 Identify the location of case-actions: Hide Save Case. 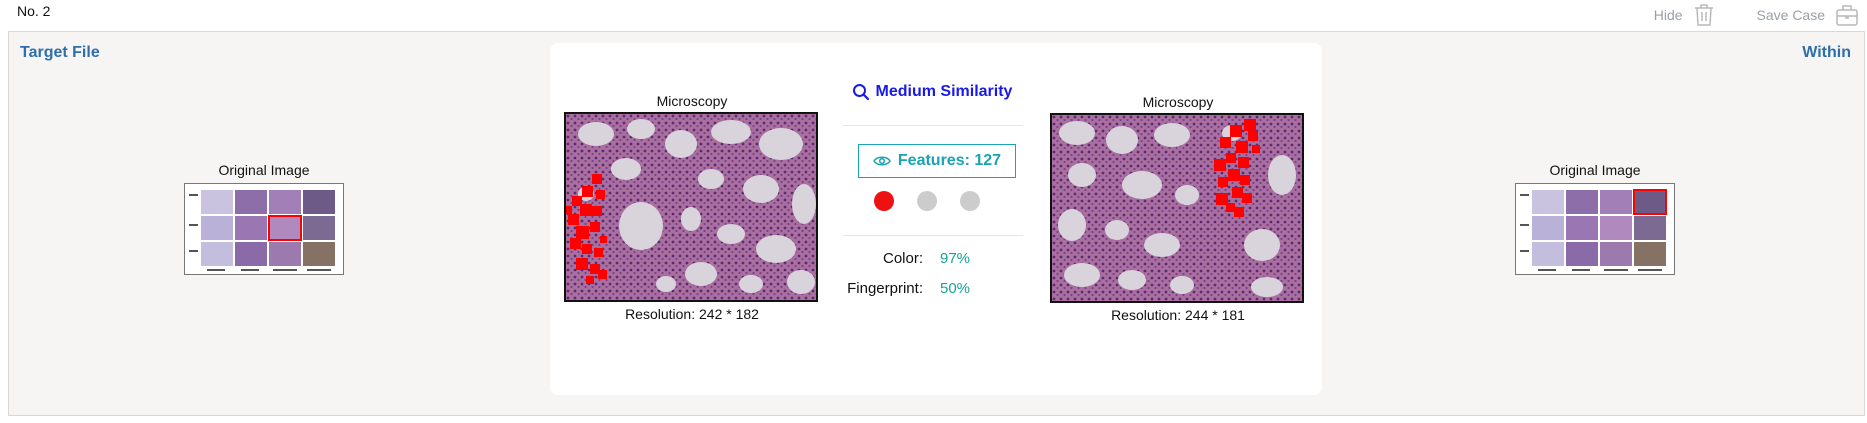
(1760, 15).